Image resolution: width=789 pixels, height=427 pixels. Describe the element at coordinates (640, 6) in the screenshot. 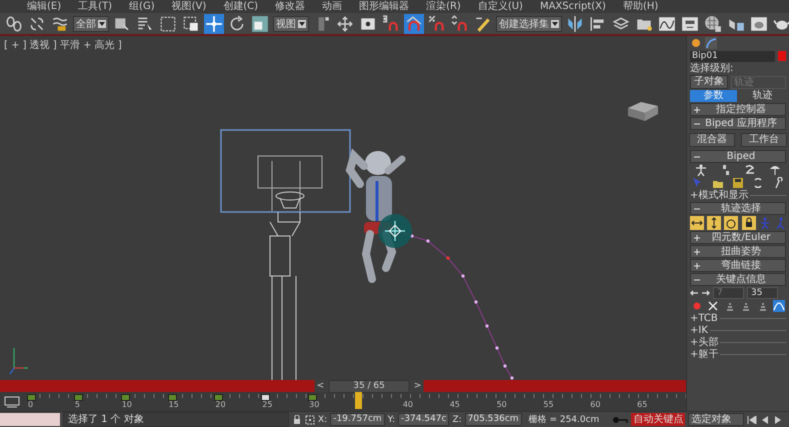

I see `menu-item: 帮助(H)` at that location.